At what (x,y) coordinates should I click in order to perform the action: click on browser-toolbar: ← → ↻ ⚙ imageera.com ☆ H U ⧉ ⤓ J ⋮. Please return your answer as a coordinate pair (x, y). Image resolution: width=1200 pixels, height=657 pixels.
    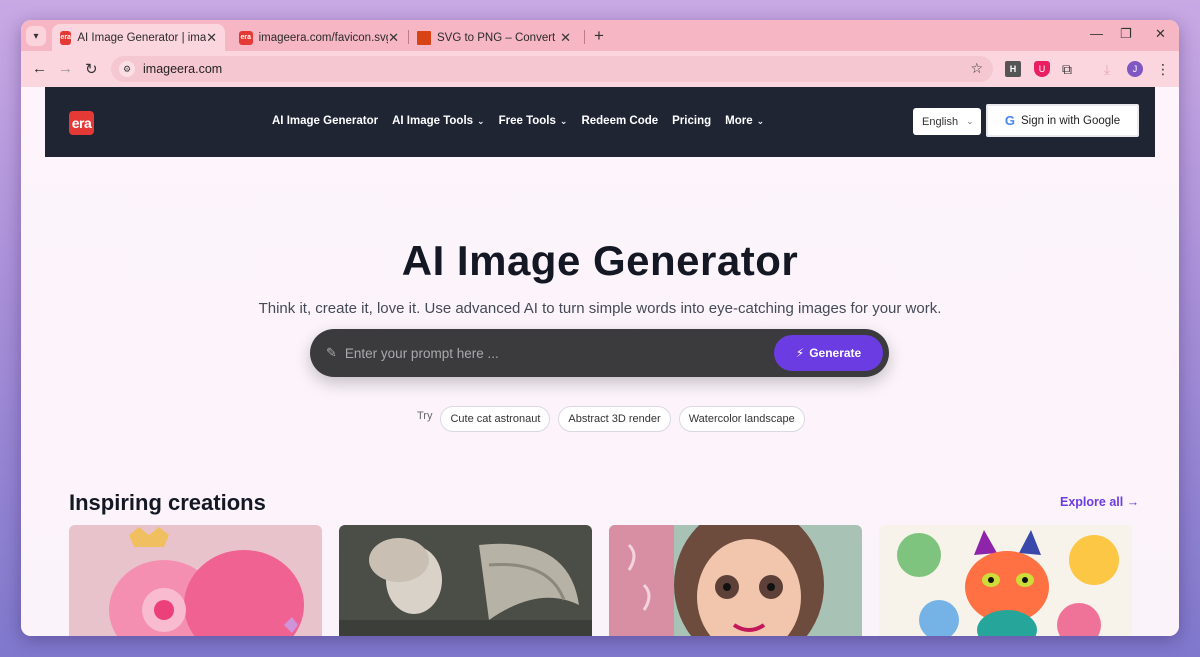
    Looking at the image, I should click on (600, 69).